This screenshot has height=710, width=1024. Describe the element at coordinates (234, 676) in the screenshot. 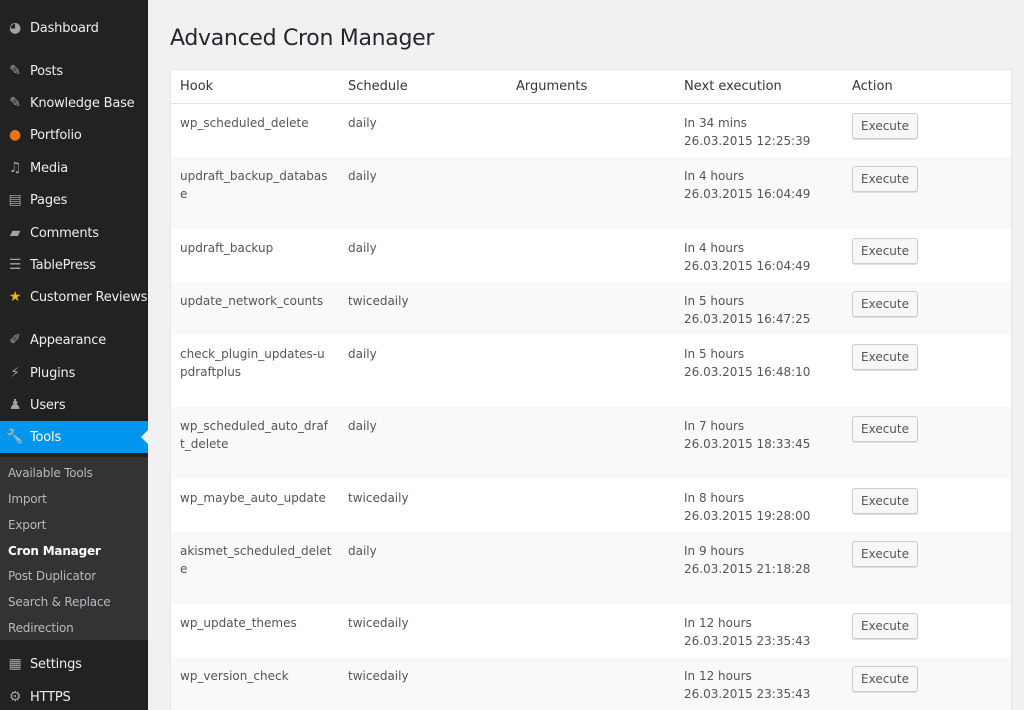

I see `hook-name: wp_version_check` at that location.